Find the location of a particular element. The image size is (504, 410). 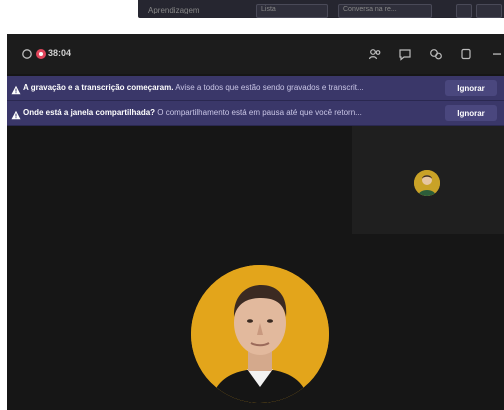

meeting-toolbar: 38:04 is located at coordinates (255, 54).